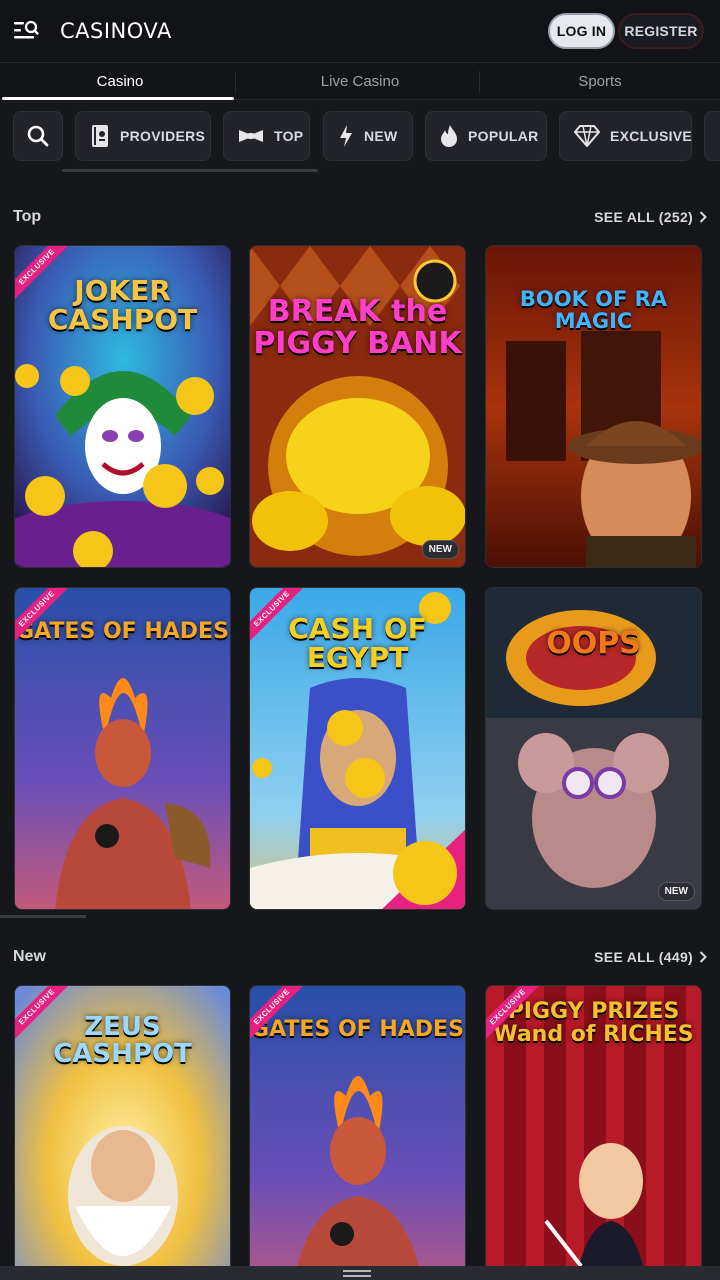 The height and width of the screenshot is (1280, 720). I want to click on register-button: REGISTER, so click(661, 31).